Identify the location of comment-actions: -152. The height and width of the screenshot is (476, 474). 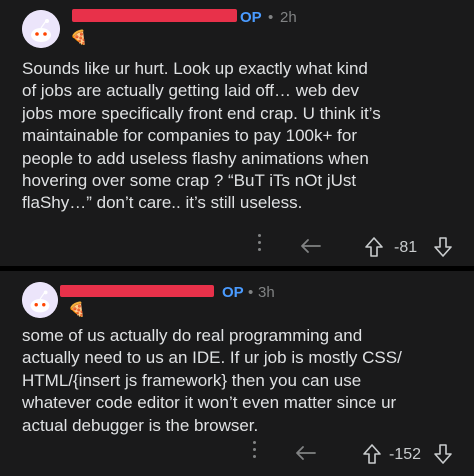
(237, 454).